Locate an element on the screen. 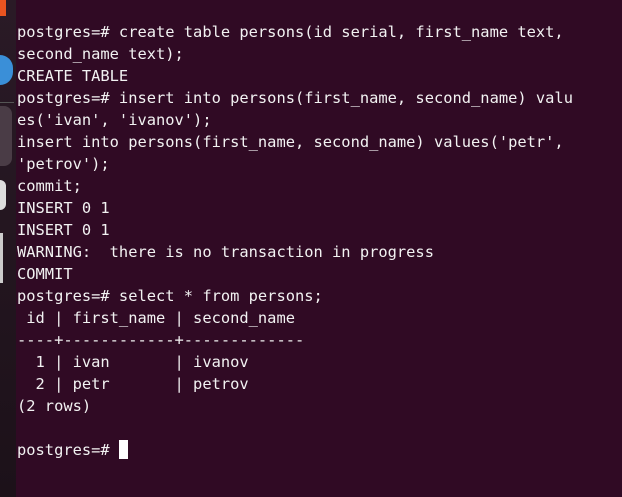  dock is located at coordinates (8, 248).